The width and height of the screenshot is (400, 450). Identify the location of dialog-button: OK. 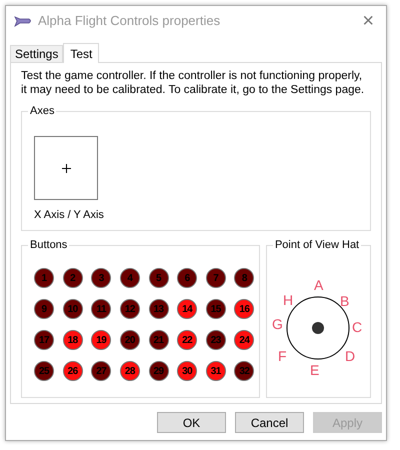
(191, 422).